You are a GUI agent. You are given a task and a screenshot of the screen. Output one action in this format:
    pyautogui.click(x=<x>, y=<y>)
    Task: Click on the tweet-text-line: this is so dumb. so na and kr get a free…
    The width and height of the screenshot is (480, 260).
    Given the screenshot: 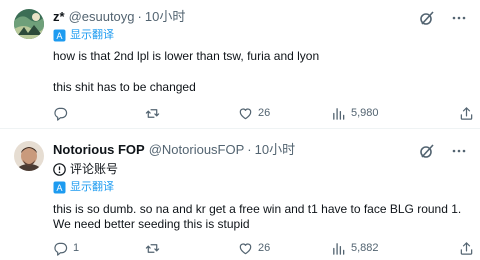 What is the action you would take?
    pyautogui.click(x=257, y=209)
    